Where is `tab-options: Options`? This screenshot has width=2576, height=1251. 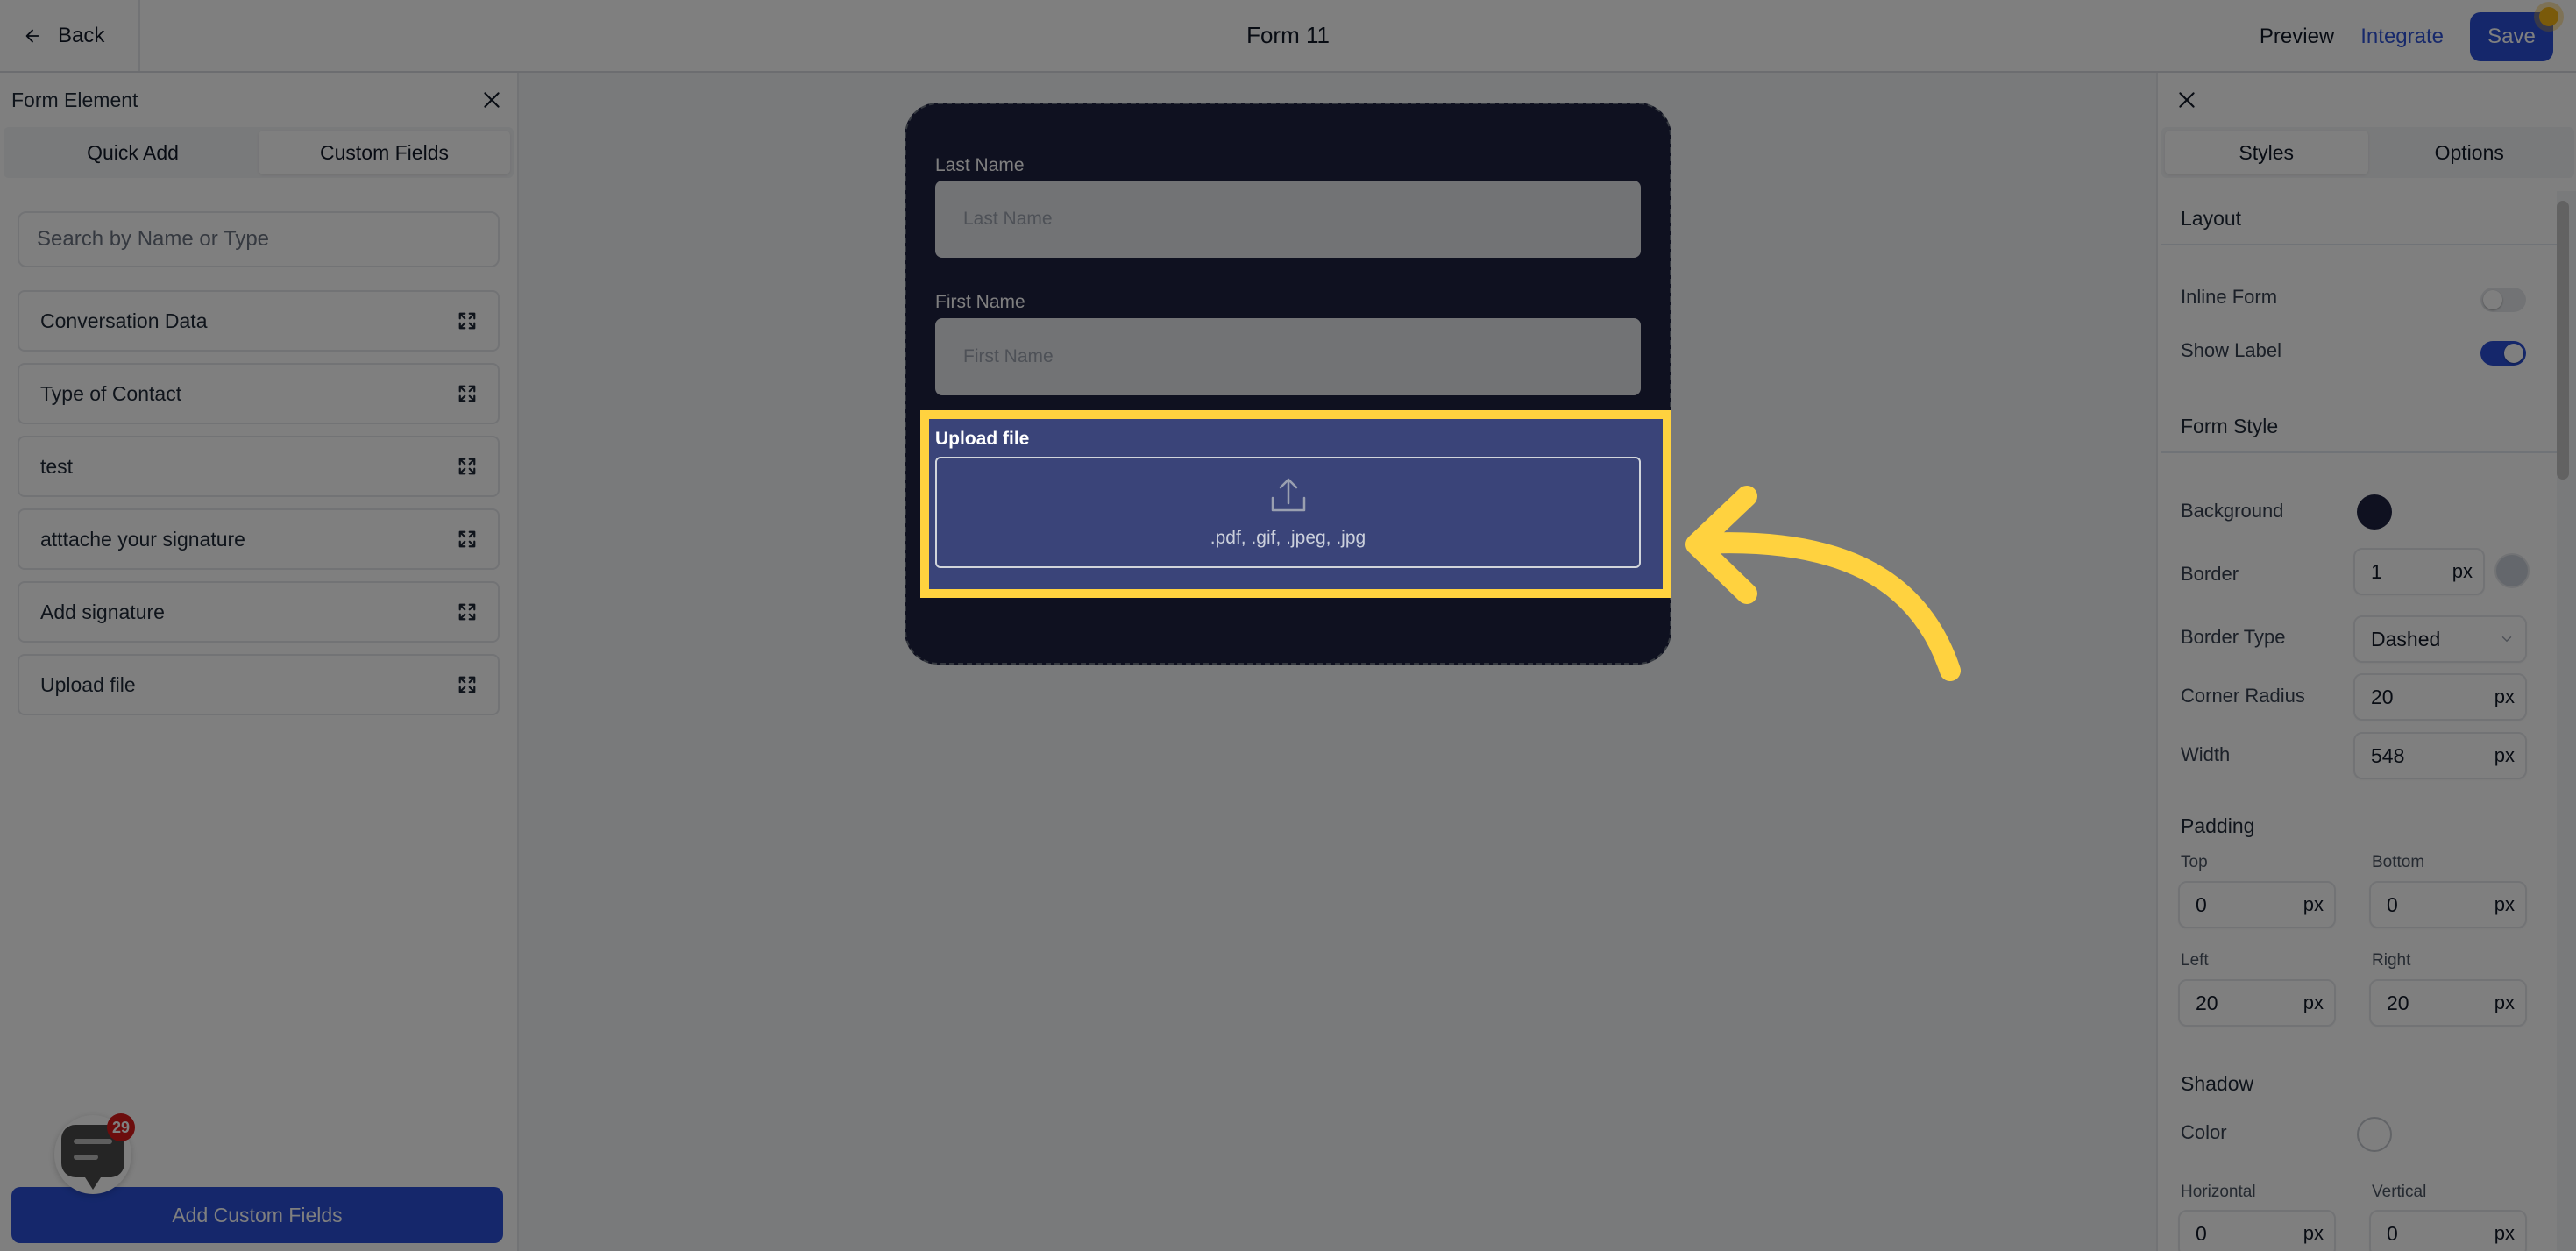 tab-options: Options is located at coordinates (2470, 152).